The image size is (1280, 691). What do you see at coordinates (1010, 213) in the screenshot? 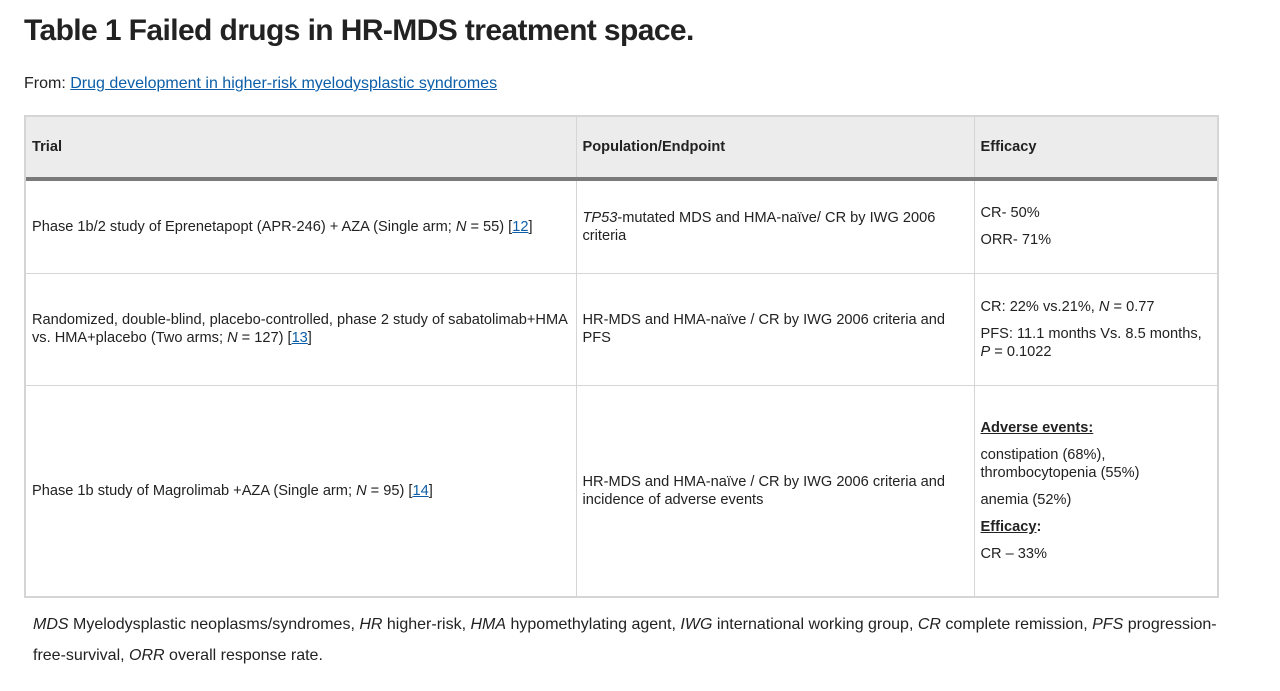
I see `efficacy-line: CR- 50%` at bounding box center [1010, 213].